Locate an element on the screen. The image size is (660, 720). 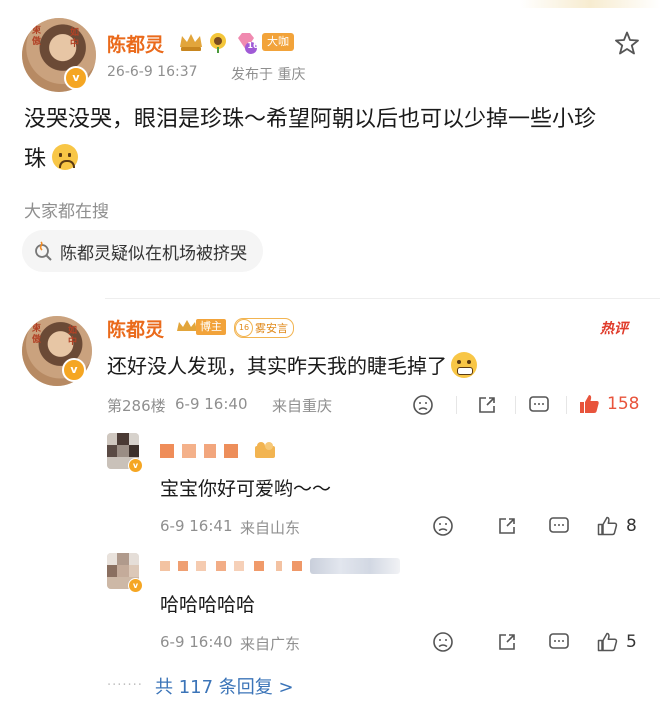
sunflower-icon is located at coordinates (218, 42).